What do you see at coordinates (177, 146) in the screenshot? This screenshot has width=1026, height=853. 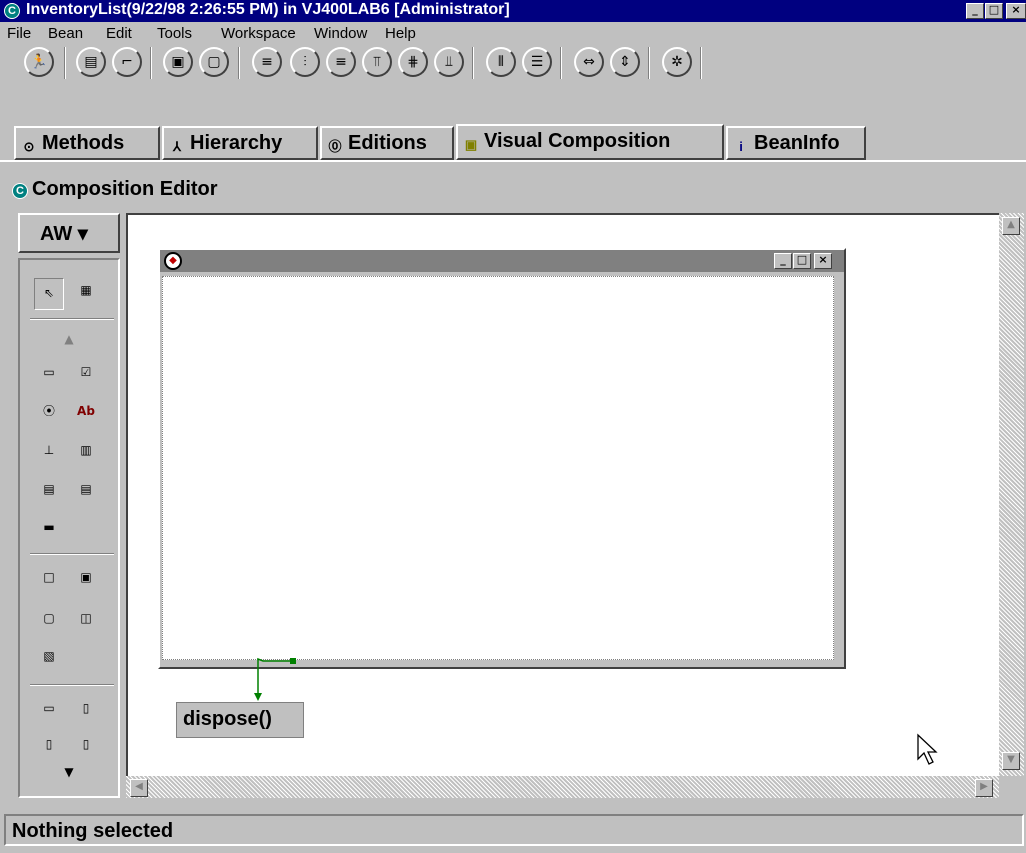 I see `hierarchy-tab-icon: ⅄` at bounding box center [177, 146].